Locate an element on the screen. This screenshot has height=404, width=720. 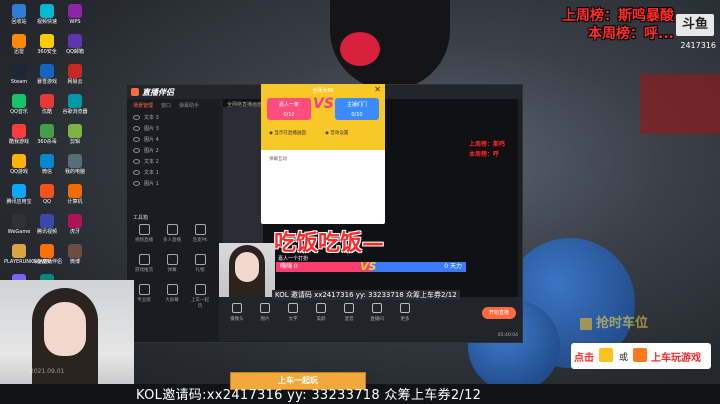
go-live-button: 开始直播 is located at coordinates (499, 313).